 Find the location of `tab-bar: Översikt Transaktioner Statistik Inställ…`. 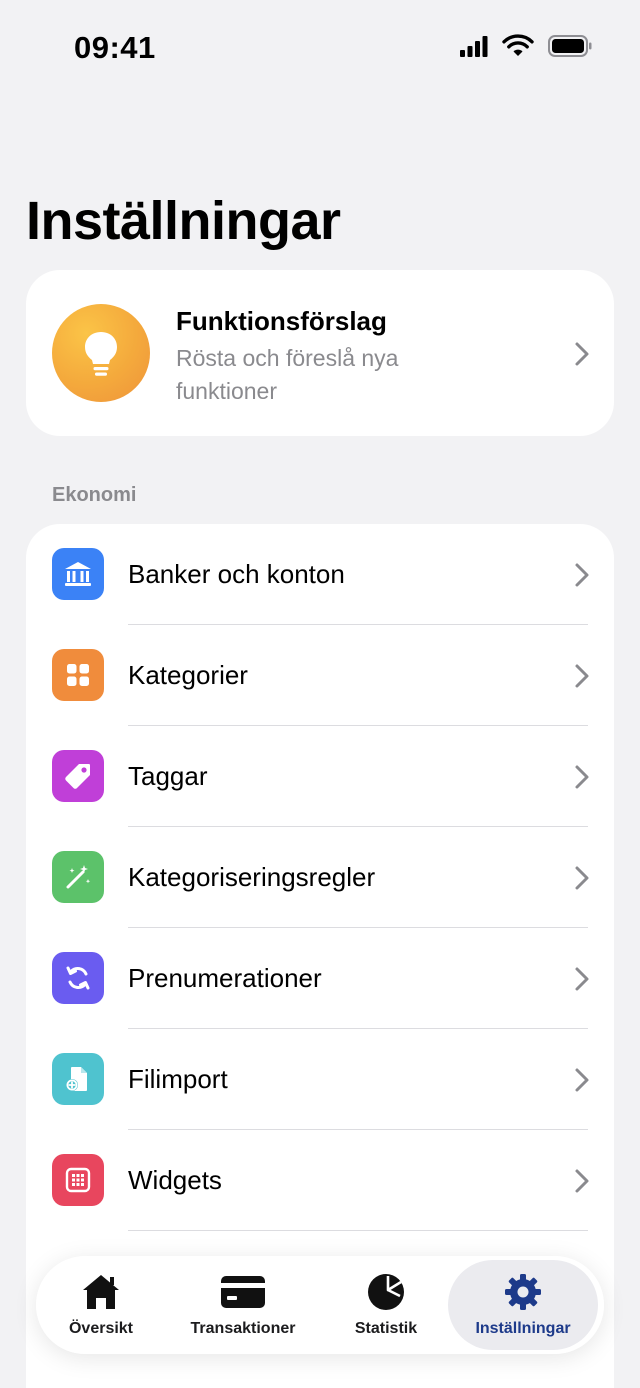

tab-bar: Översikt Transaktioner Statistik Inställ… is located at coordinates (320, 1305).